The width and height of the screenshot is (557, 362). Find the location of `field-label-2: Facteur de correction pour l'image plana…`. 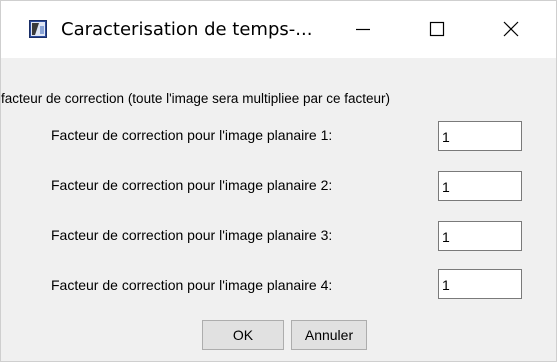

field-label-2: Facteur de correction pour l'image plana… is located at coordinates (192, 185).